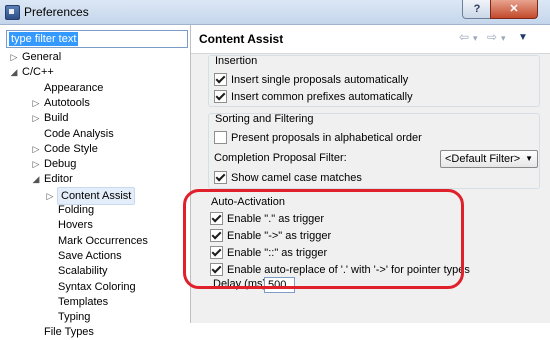 The image size is (550, 340). I want to click on tree-item-label: Autotools, so click(67, 102).